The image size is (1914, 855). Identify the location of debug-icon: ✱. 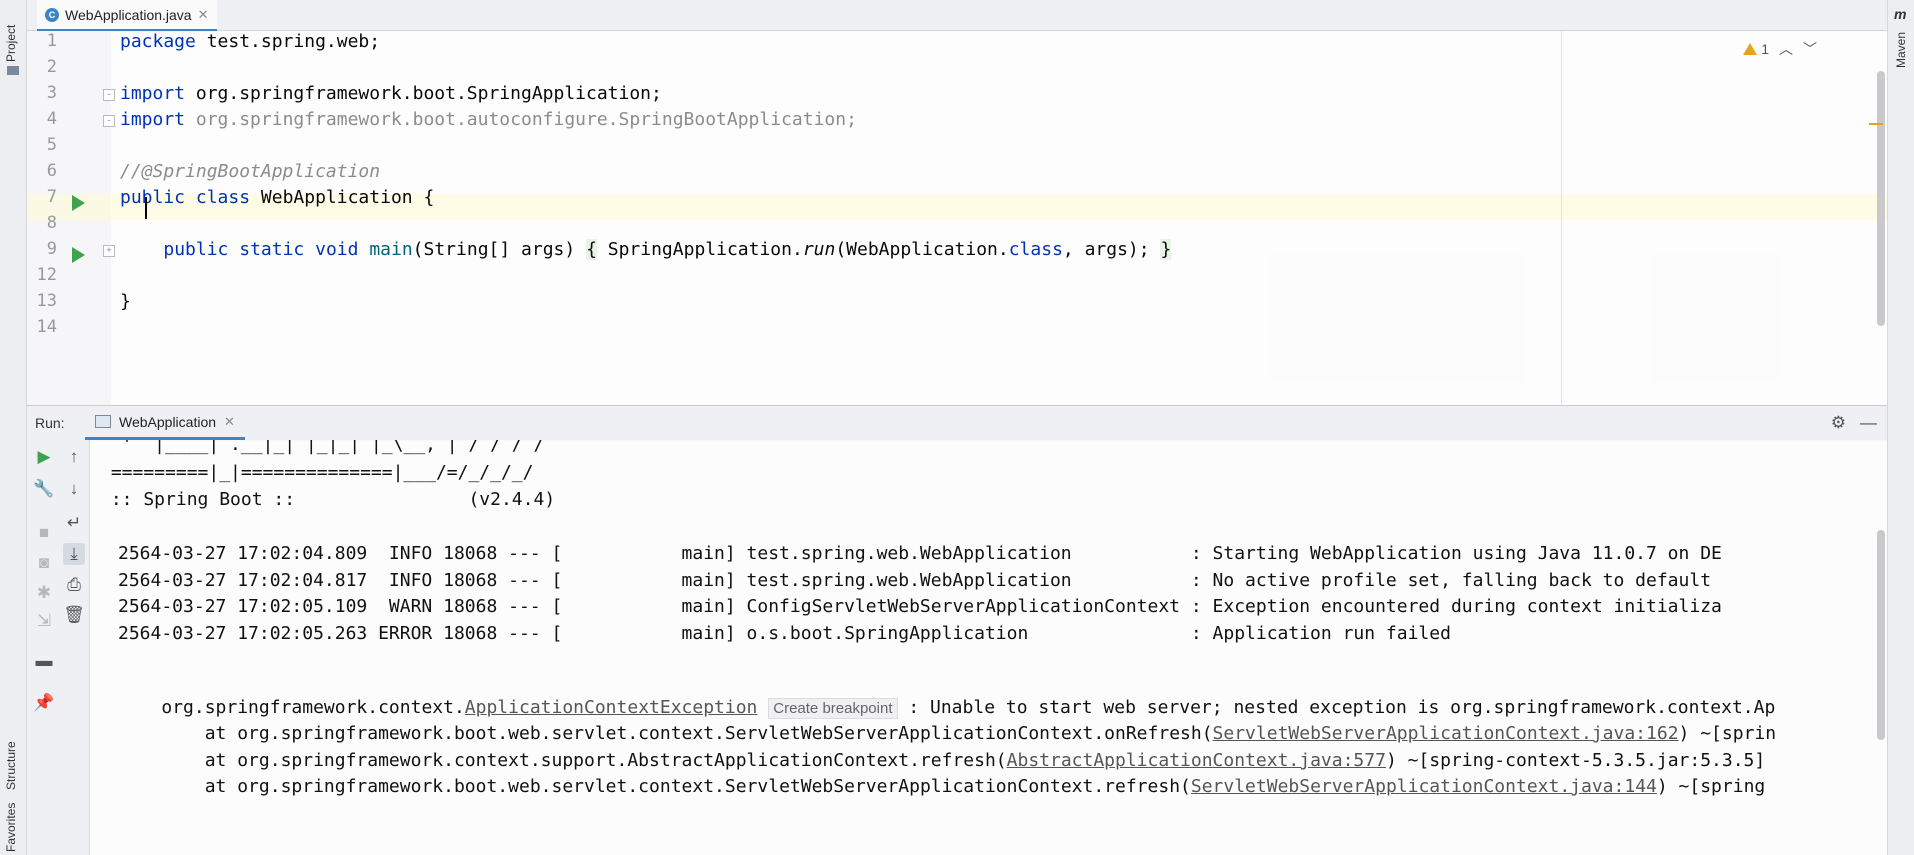
(44, 593).